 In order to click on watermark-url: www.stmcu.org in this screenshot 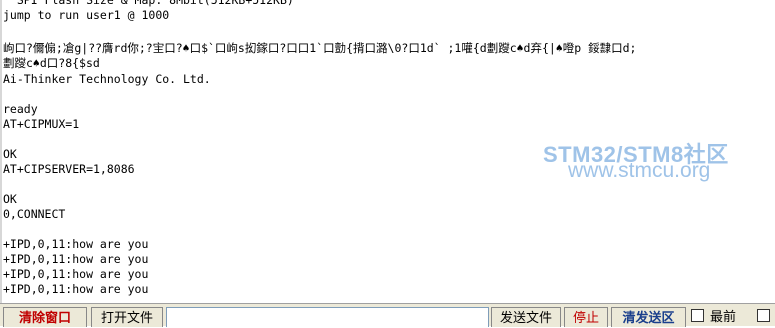, I will do `click(639, 170)`.